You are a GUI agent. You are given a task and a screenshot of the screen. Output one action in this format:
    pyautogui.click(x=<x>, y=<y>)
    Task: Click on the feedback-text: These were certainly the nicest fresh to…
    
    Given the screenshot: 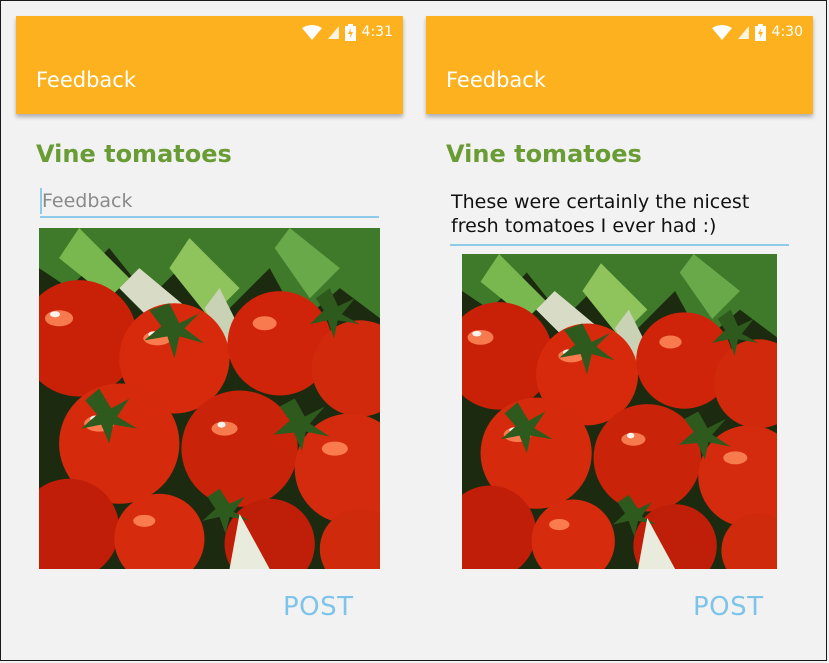 What is the action you would take?
    pyautogui.click(x=600, y=214)
    